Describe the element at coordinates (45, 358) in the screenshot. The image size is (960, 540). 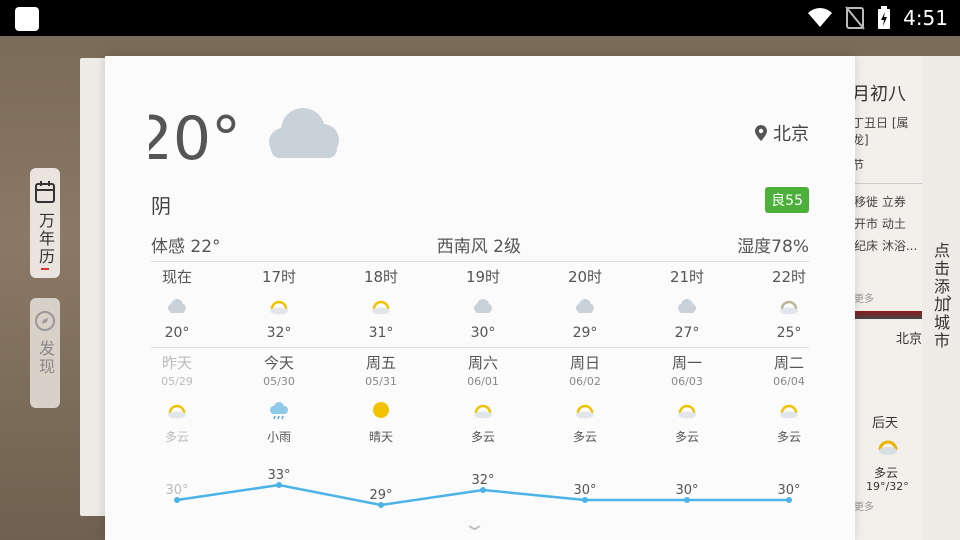
I see `discover-tab-label: 发现` at that location.